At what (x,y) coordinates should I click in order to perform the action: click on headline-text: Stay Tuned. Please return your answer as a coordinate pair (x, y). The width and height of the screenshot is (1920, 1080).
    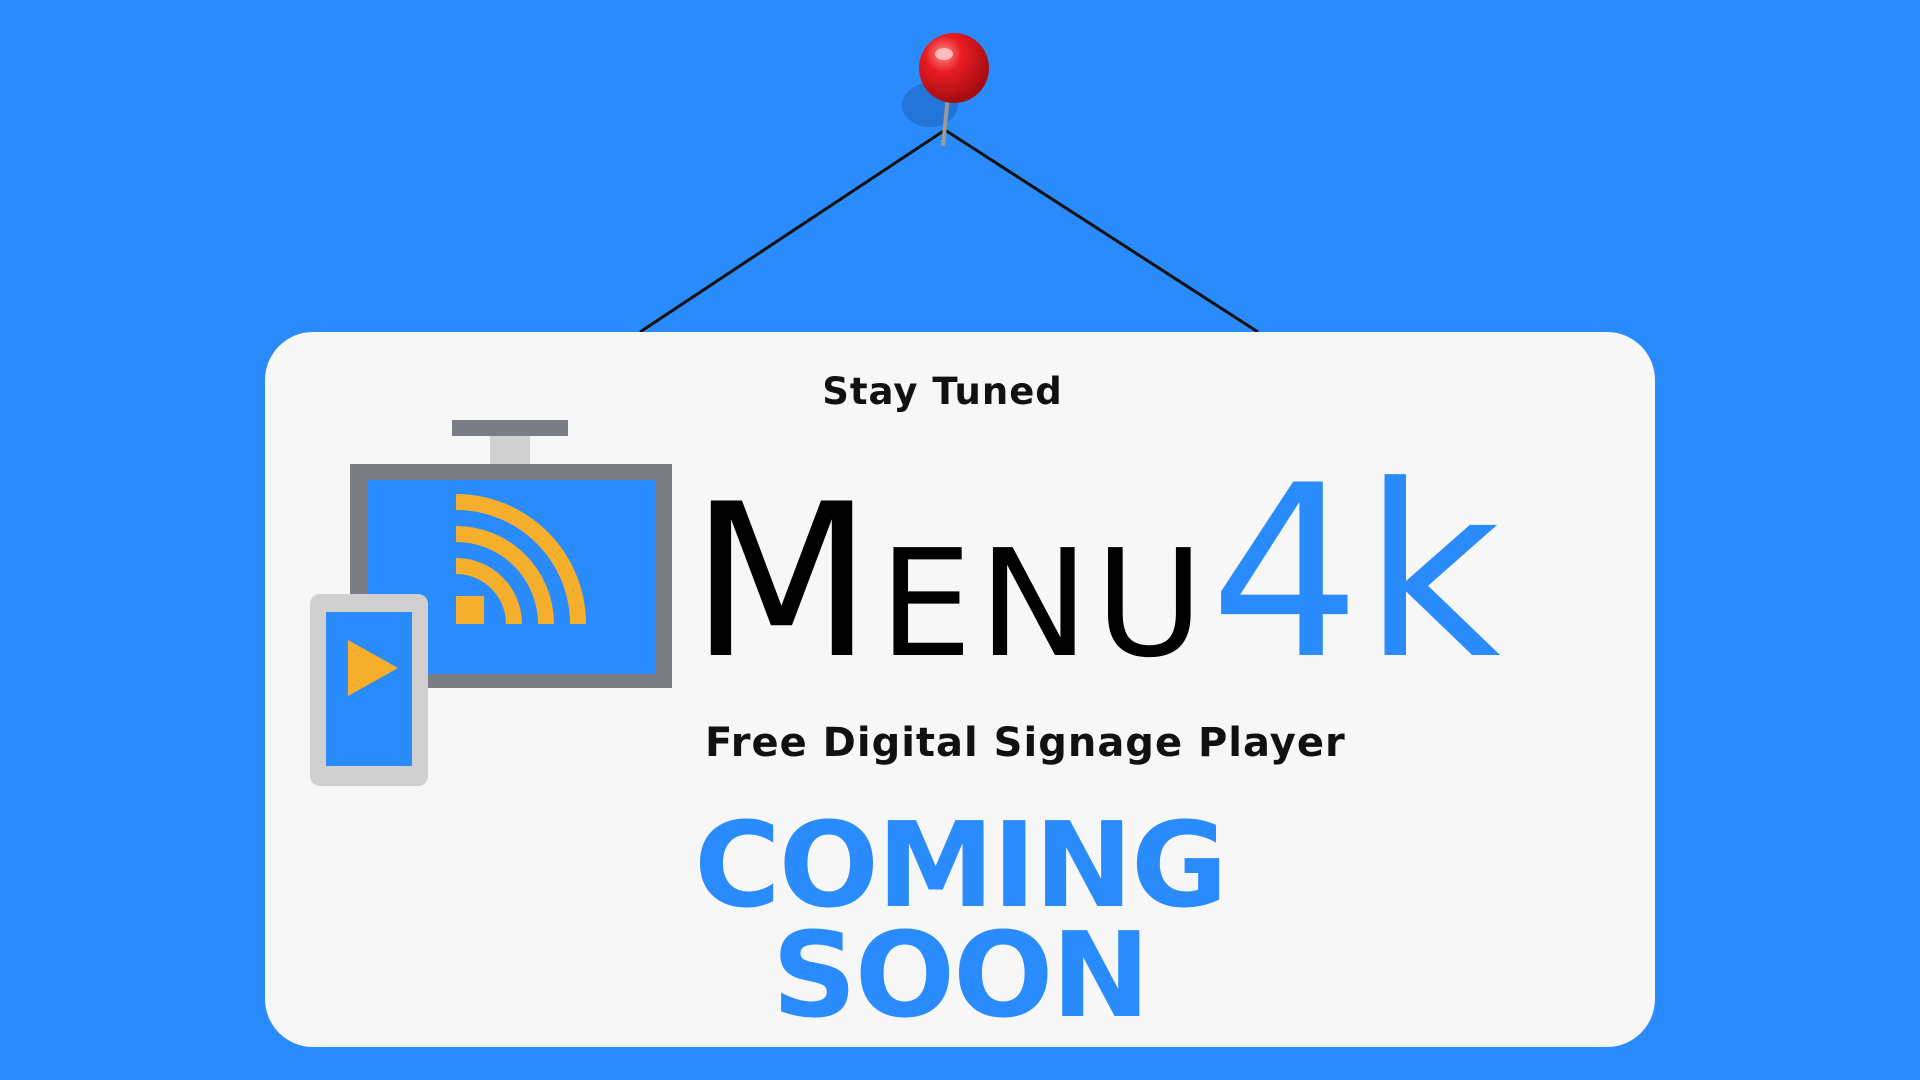
    Looking at the image, I should click on (942, 391).